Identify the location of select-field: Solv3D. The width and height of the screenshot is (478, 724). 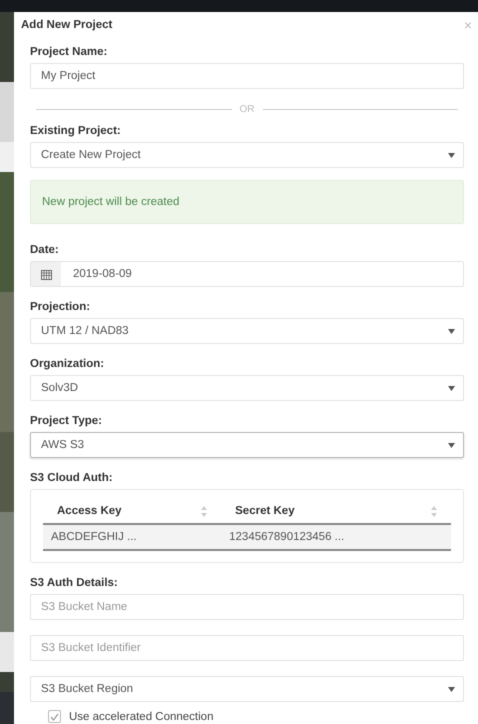
(247, 388).